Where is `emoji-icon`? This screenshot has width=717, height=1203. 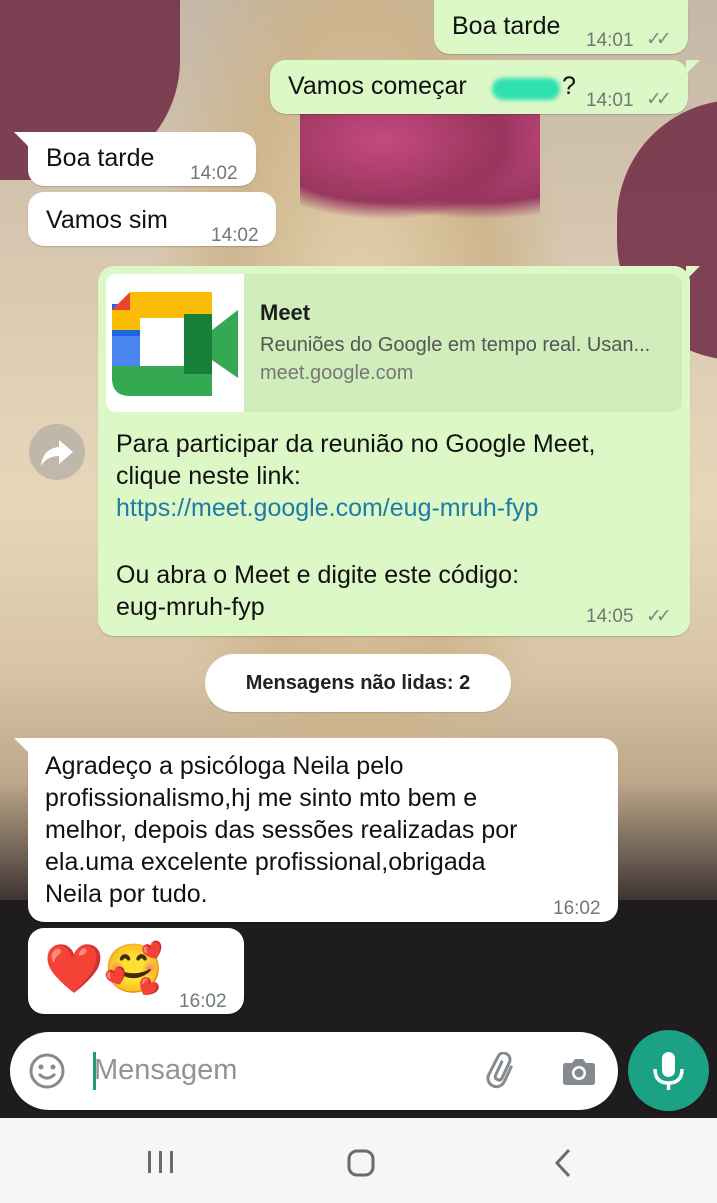
emoji-icon is located at coordinates (47, 1073).